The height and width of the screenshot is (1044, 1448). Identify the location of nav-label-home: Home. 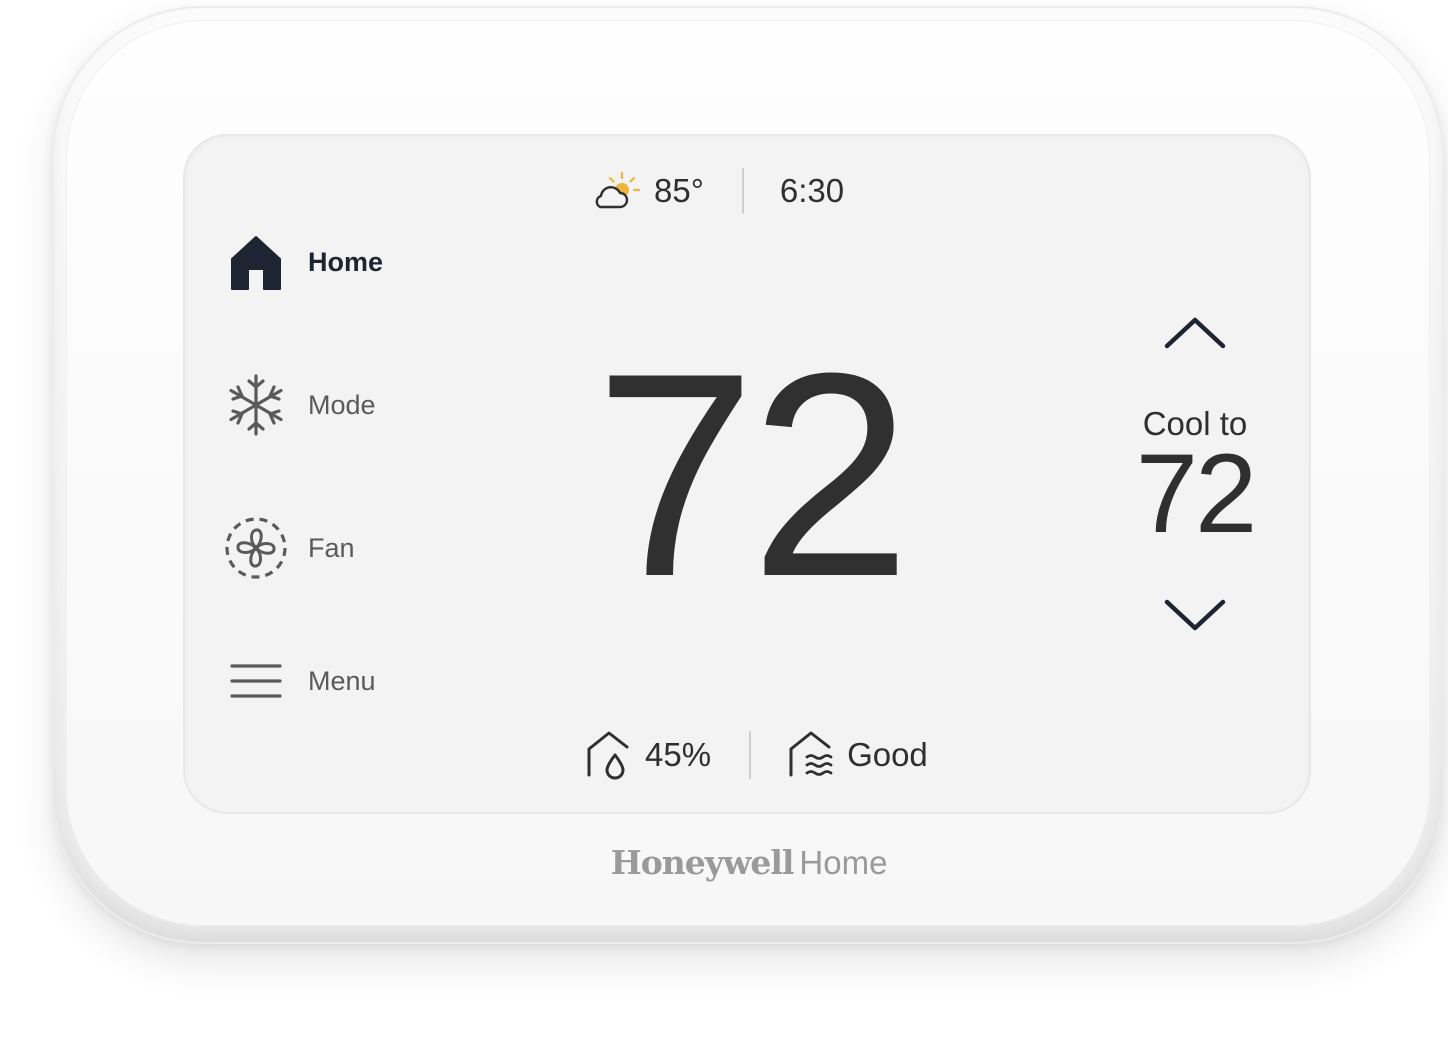
(346, 261).